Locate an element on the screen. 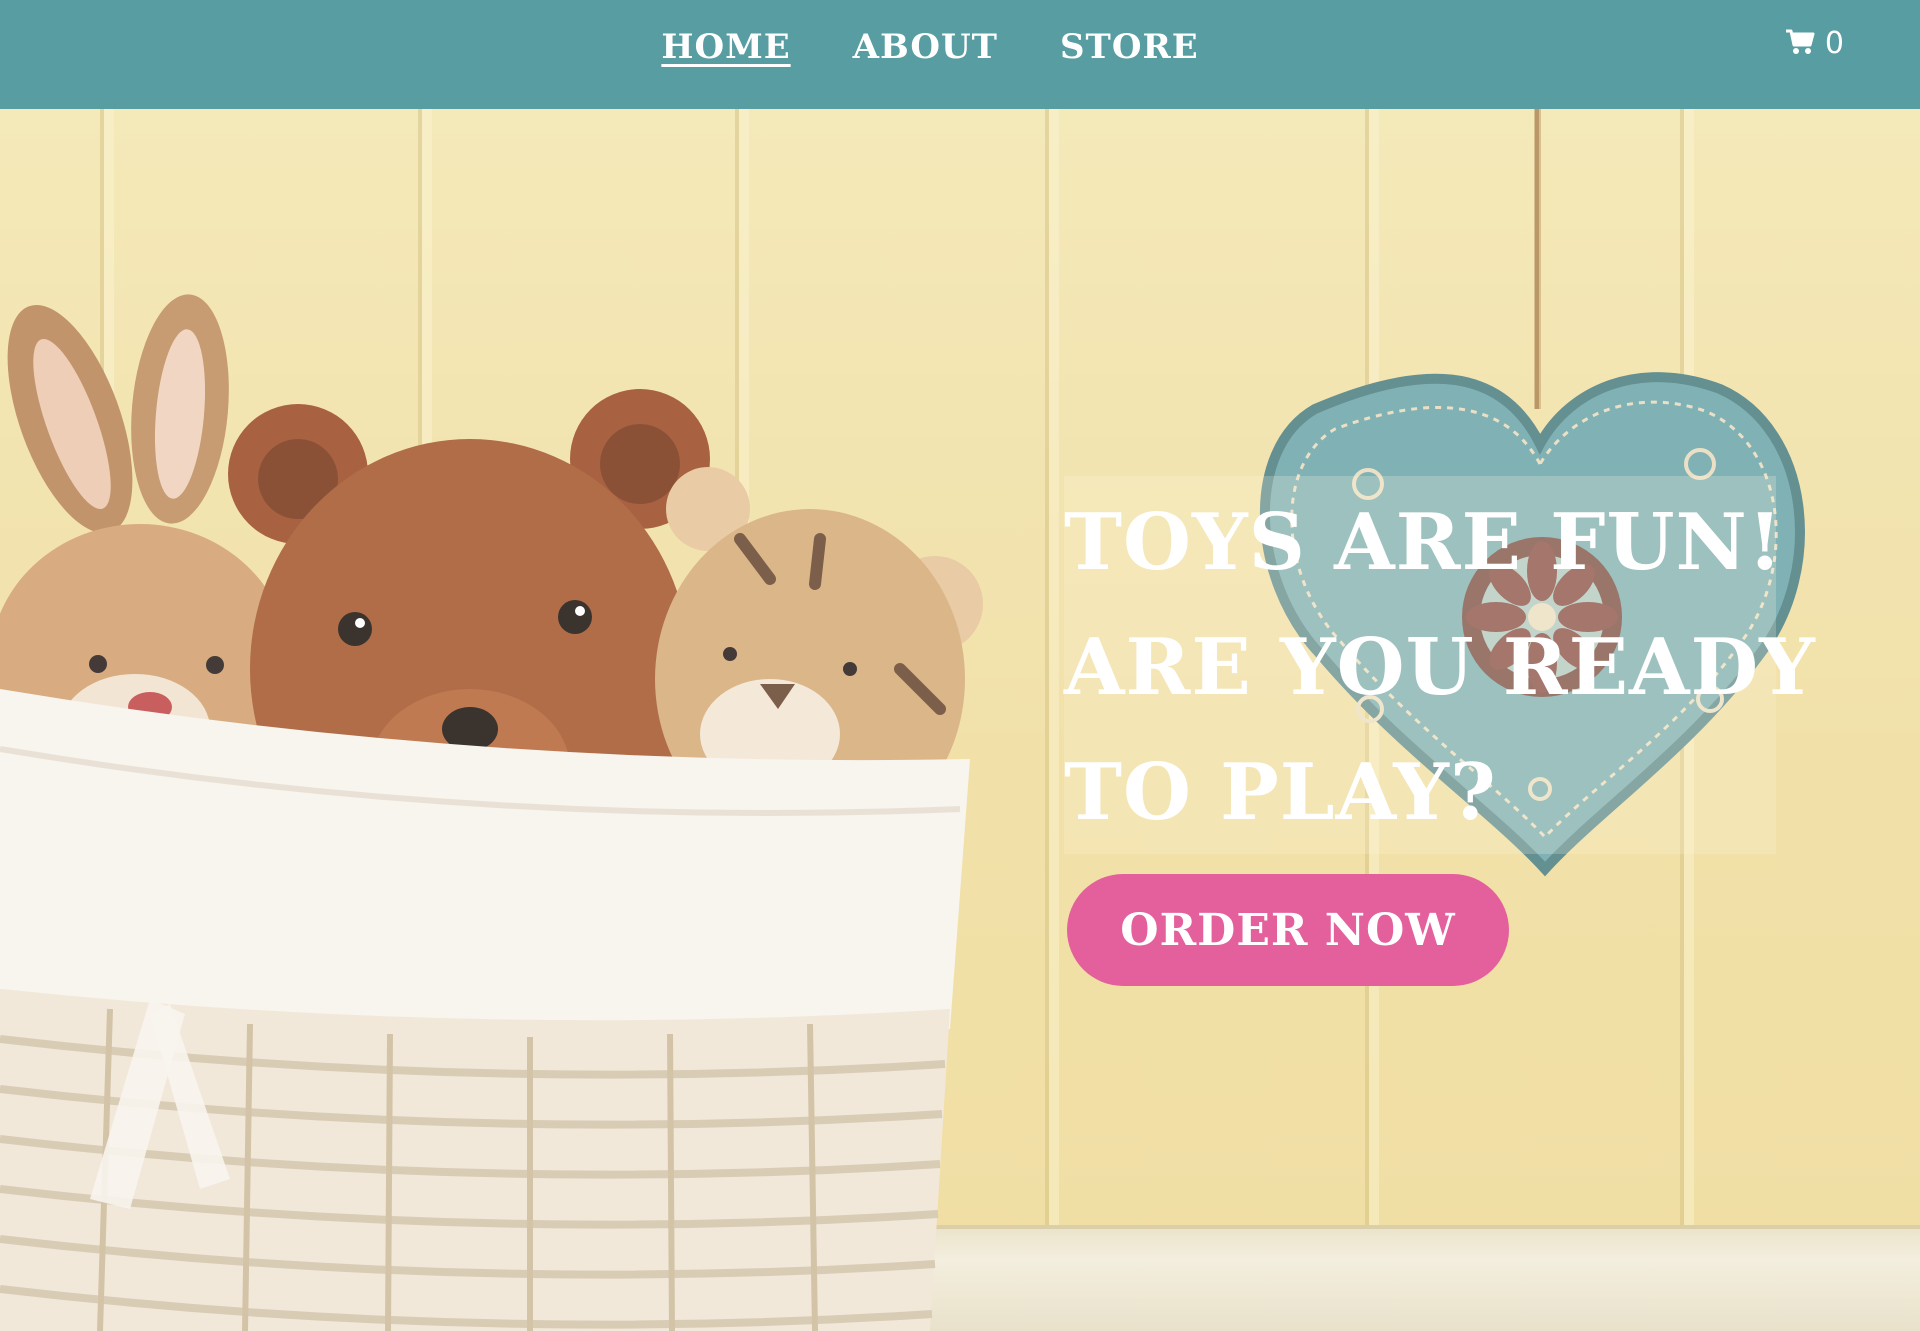 This screenshot has height=1331, width=1920. headline-line-2: ARE YOU READY is located at coordinates (1440, 667).